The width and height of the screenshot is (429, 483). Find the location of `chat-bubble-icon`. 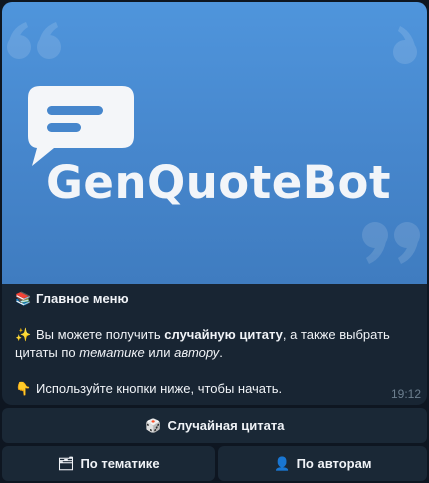

chat-bubble-icon is located at coordinates (81, 126).